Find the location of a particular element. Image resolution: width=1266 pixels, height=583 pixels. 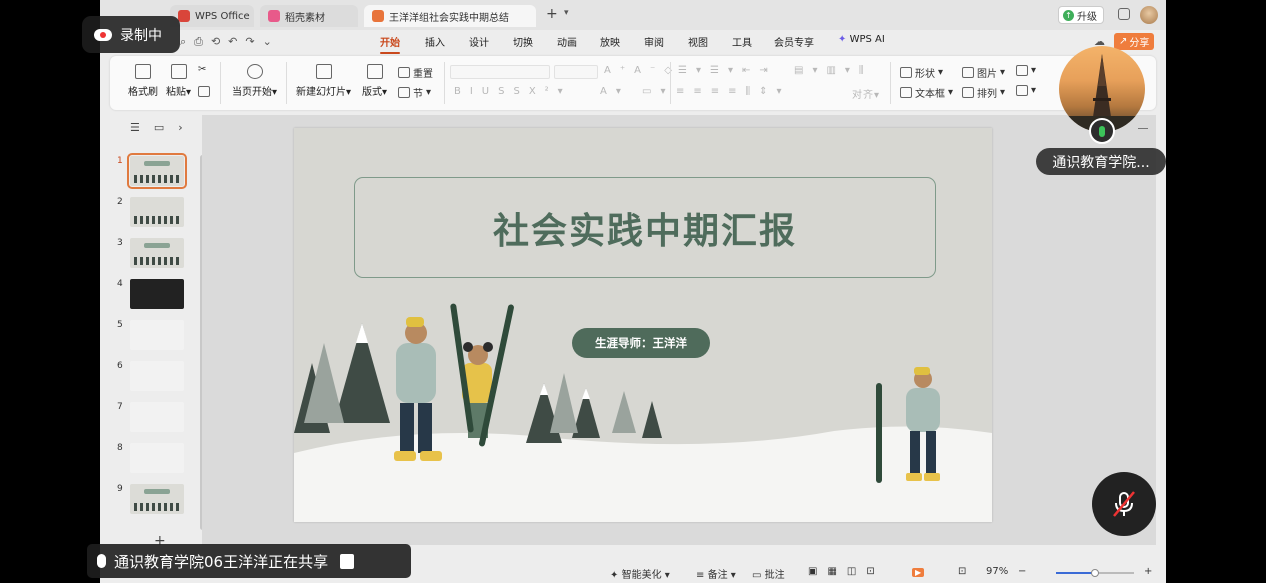

slide-thumbnail: 9 is located at coordinates (155, 501).